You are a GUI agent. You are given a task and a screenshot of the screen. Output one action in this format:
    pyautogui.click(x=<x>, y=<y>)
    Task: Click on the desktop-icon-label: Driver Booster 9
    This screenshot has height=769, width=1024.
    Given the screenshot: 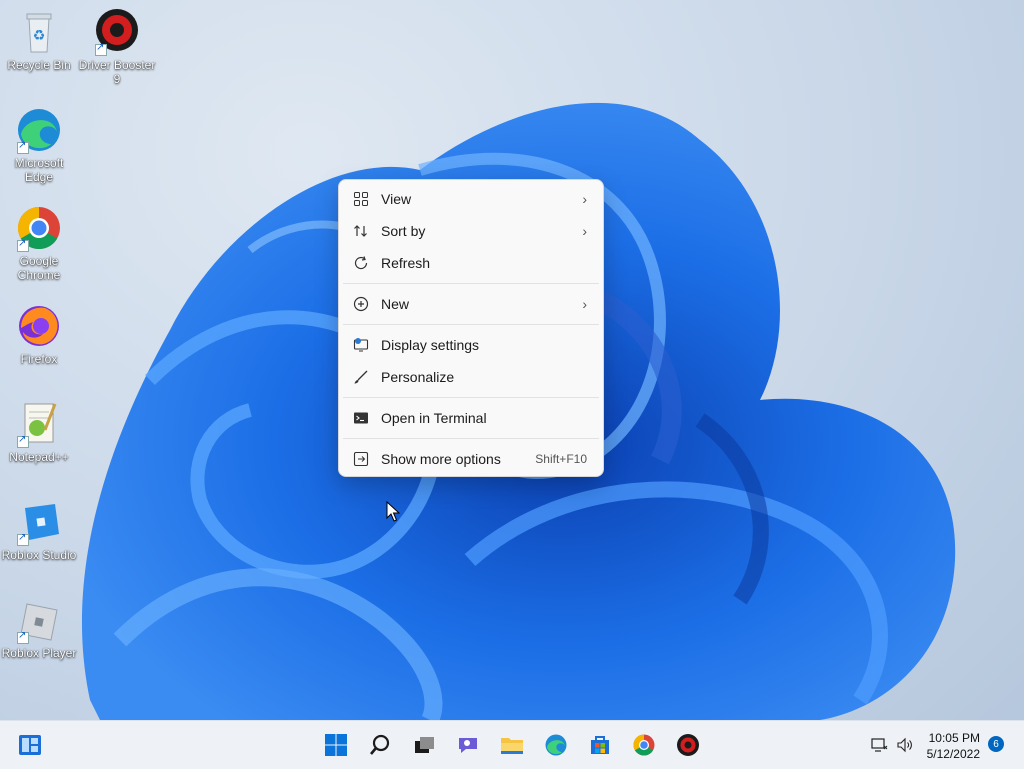 What is the action you would take?
    pyautogui.click(x=117, y=72)
    